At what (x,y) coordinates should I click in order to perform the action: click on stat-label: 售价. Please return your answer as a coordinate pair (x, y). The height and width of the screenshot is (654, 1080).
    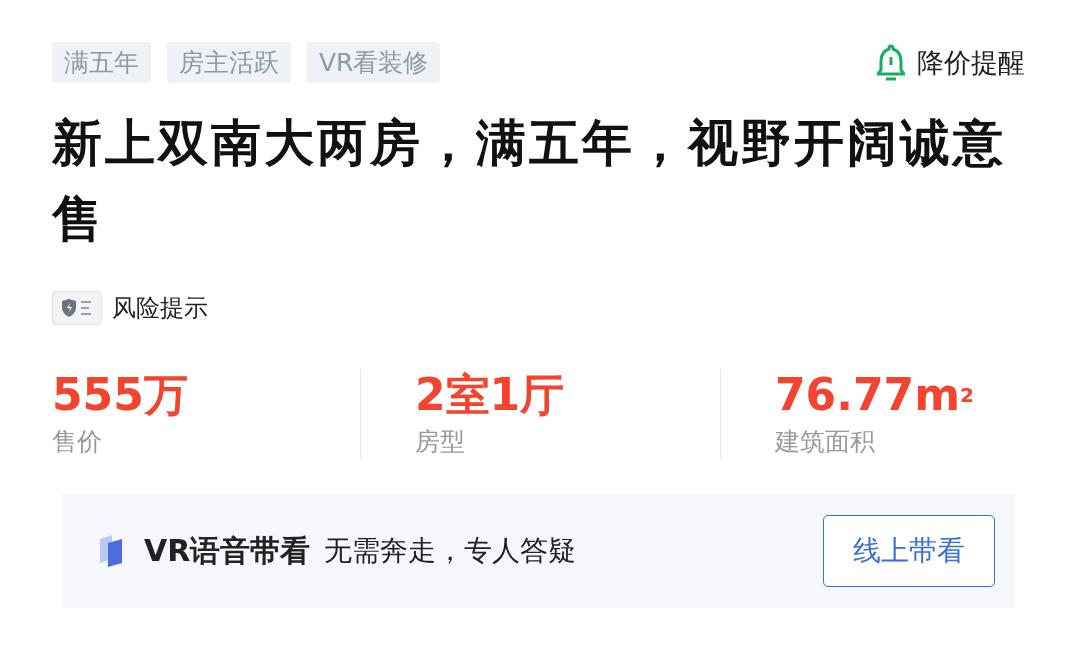
    Looking at the image, I should click on (77, 442).